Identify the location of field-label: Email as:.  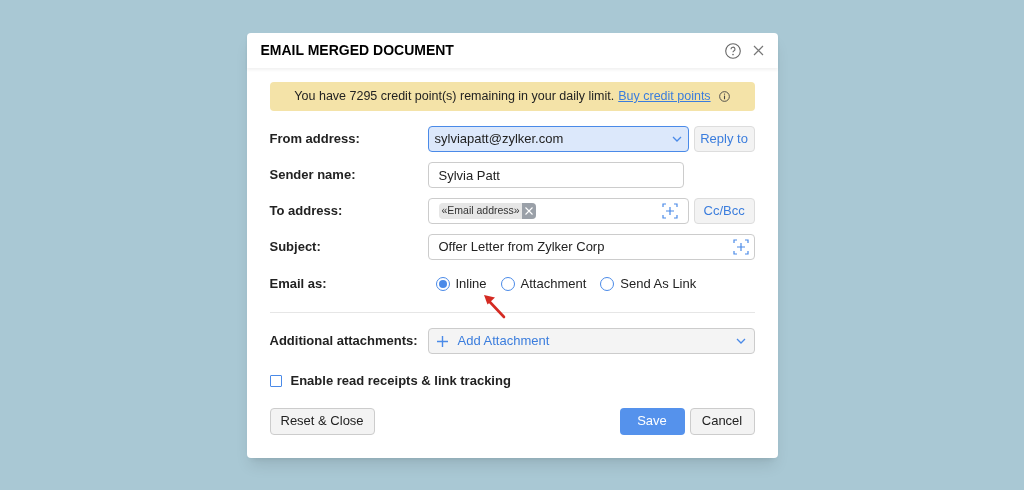
(298, 284).